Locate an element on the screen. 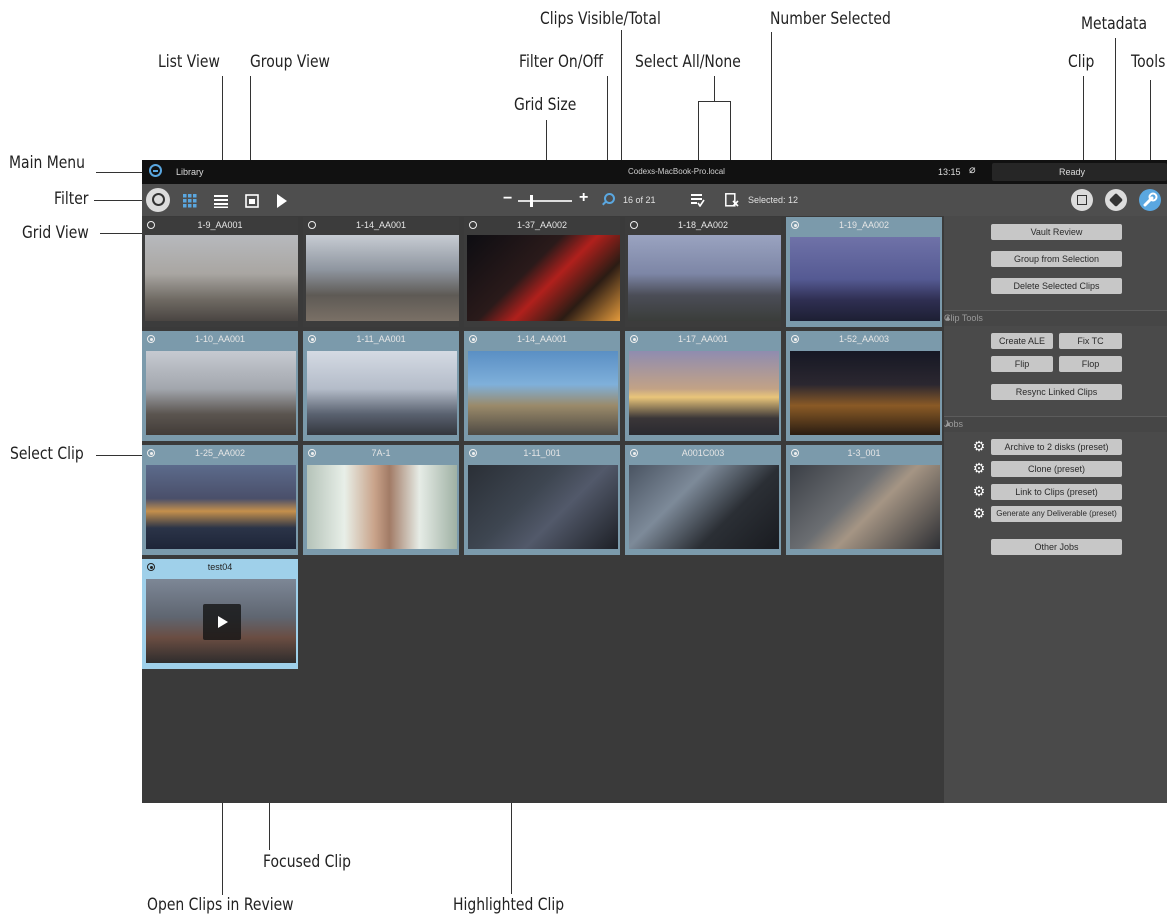 This screenshot has width=1171, height=921. job-button: Archive to 2 disks (preset) is located at coordinates (1056, 447).